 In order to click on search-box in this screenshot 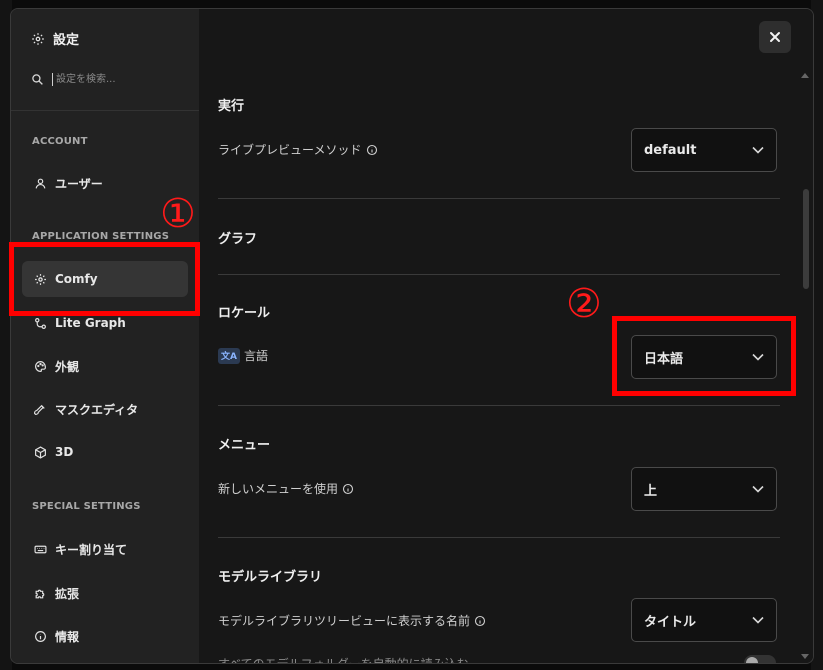, I will do `click(104, 79)`.